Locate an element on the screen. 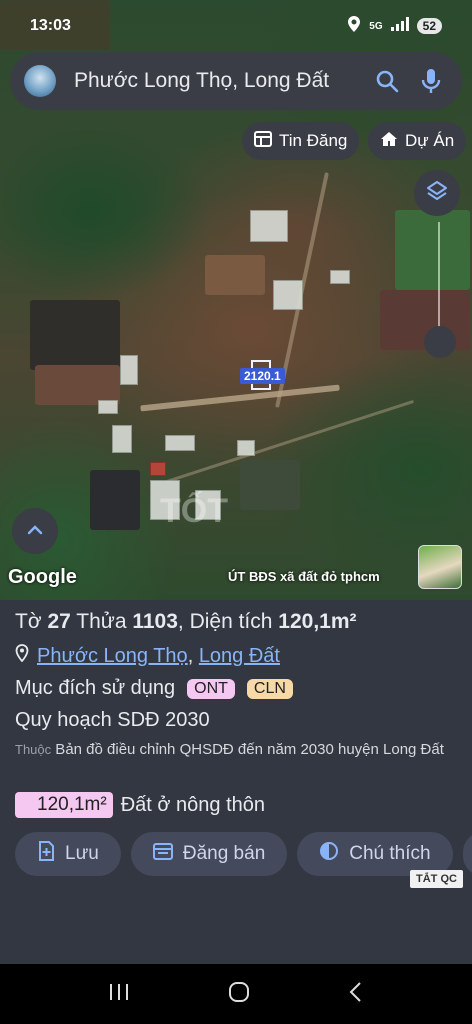  layers-icon is located at coordinates (437, 193).